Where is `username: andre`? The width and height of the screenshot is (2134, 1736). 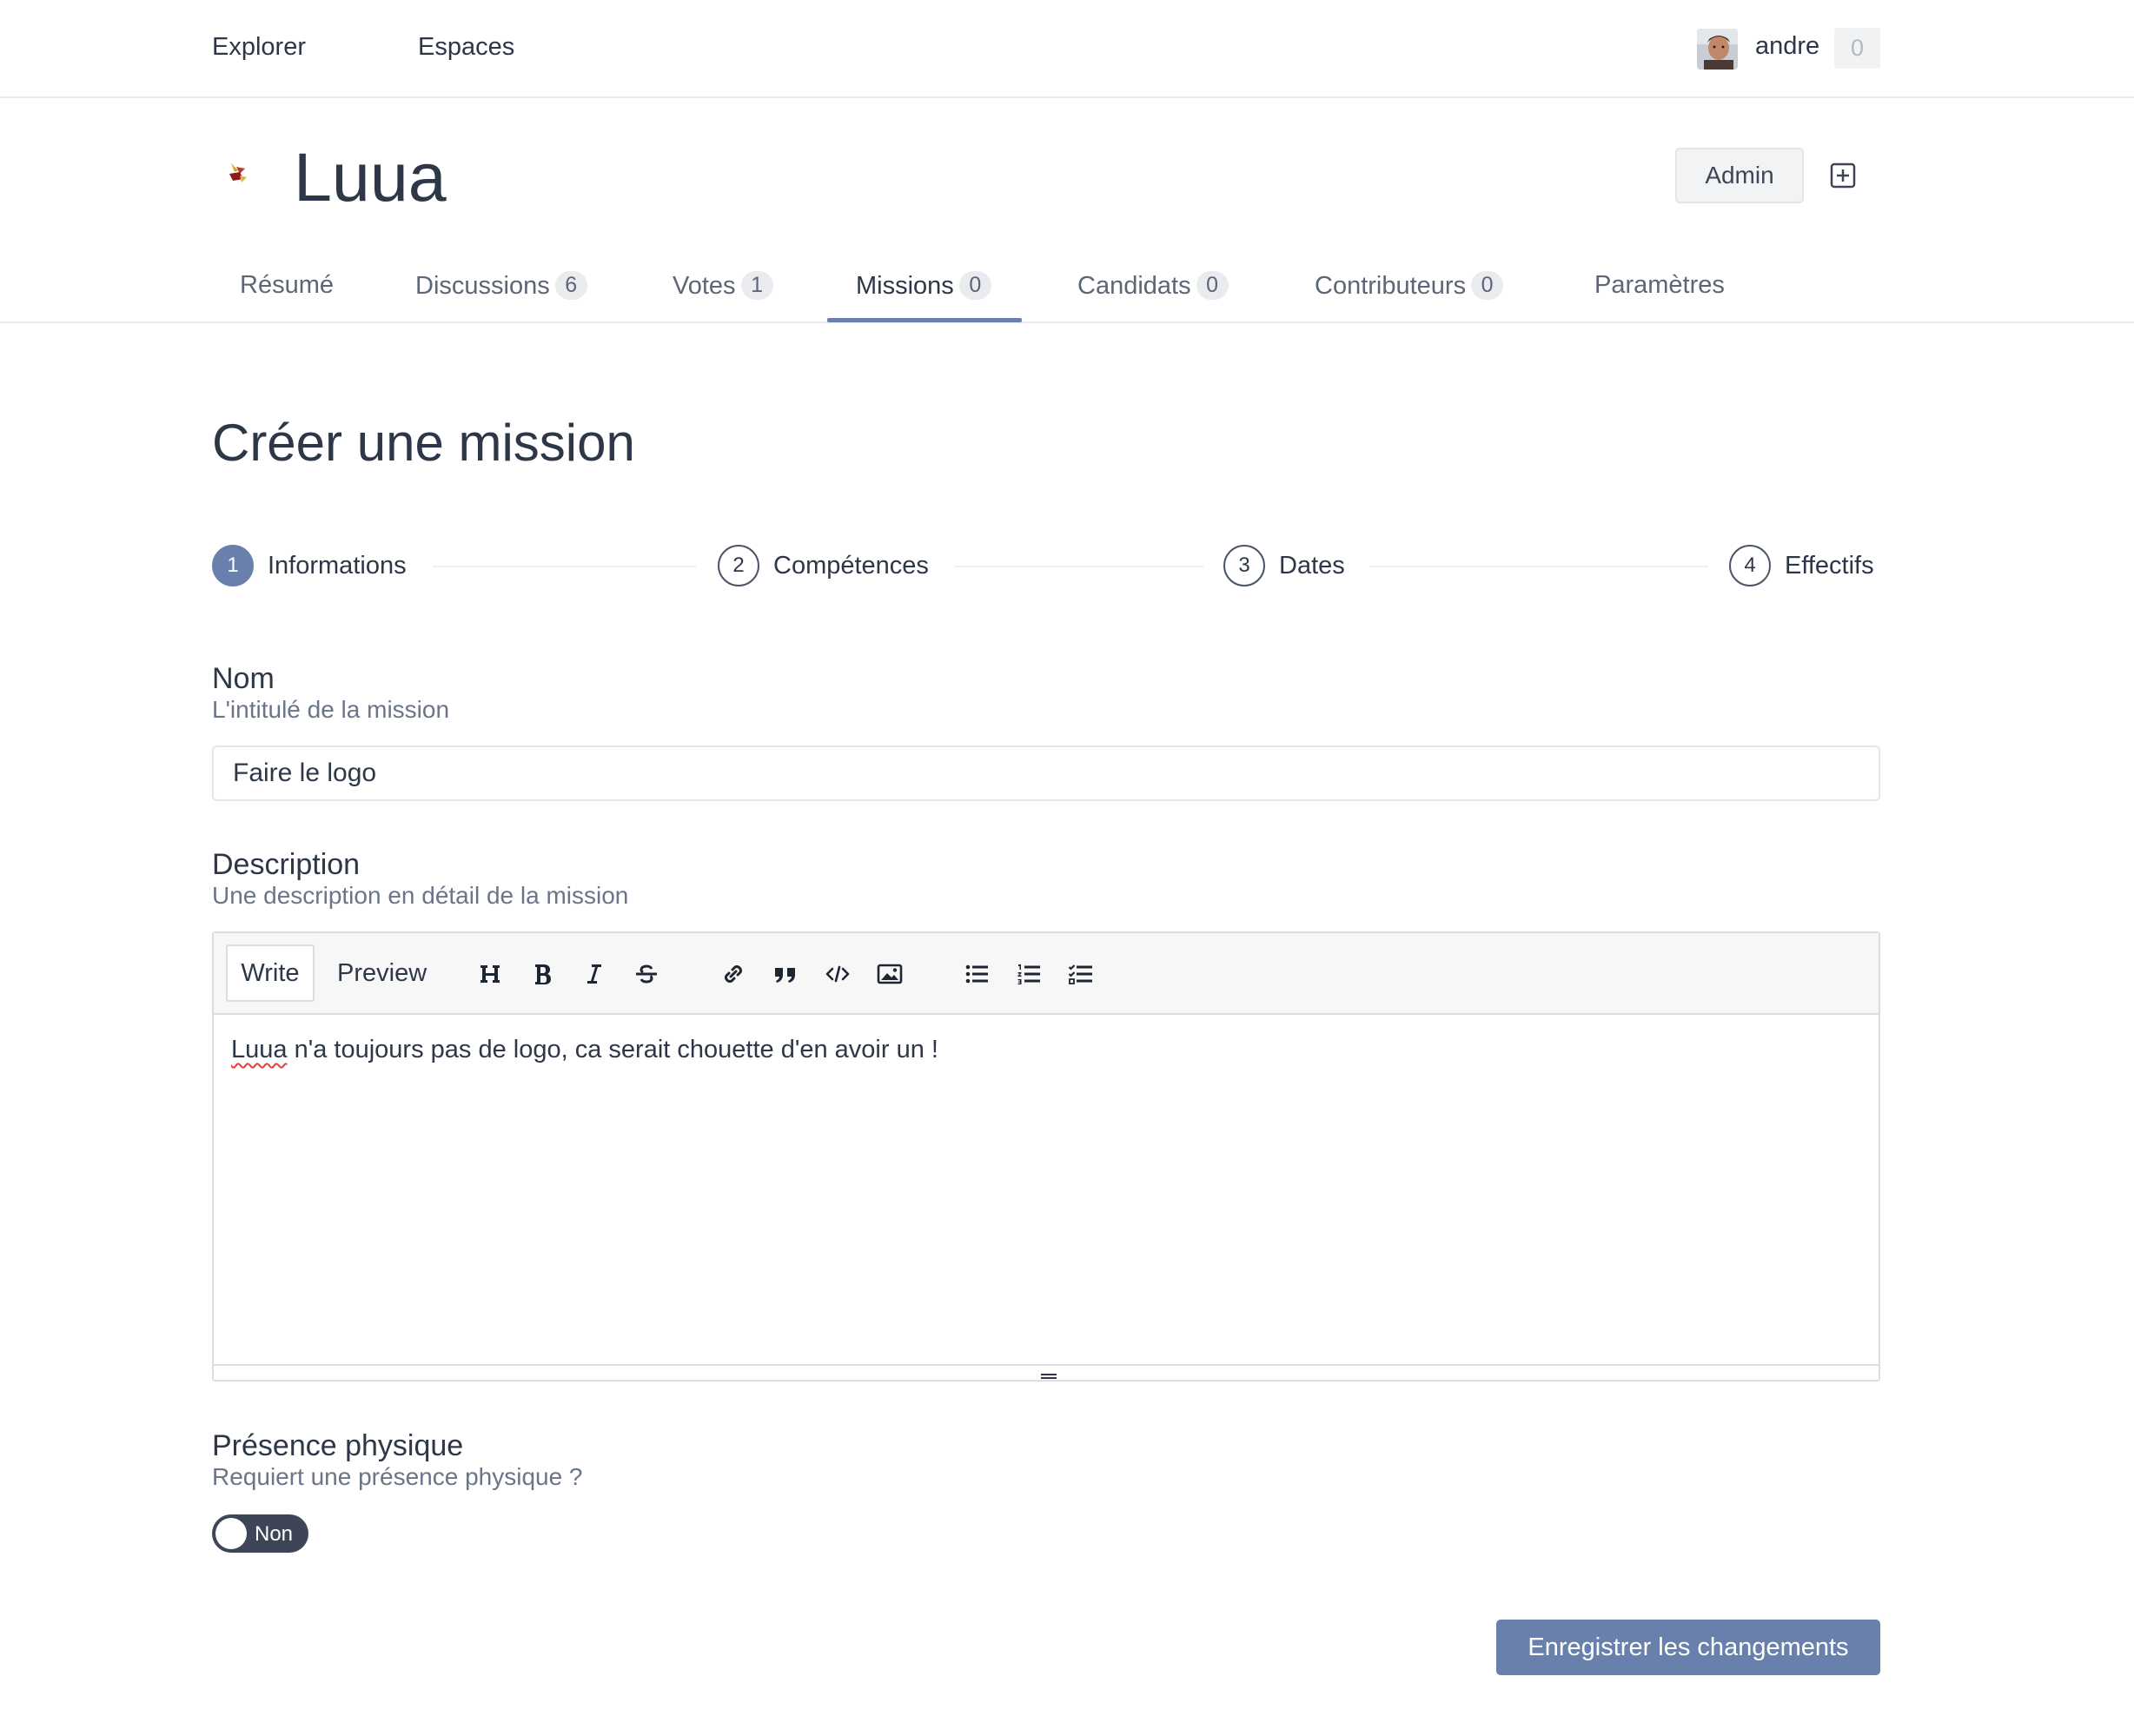
username: andre is located at coordinates (1787, 46).